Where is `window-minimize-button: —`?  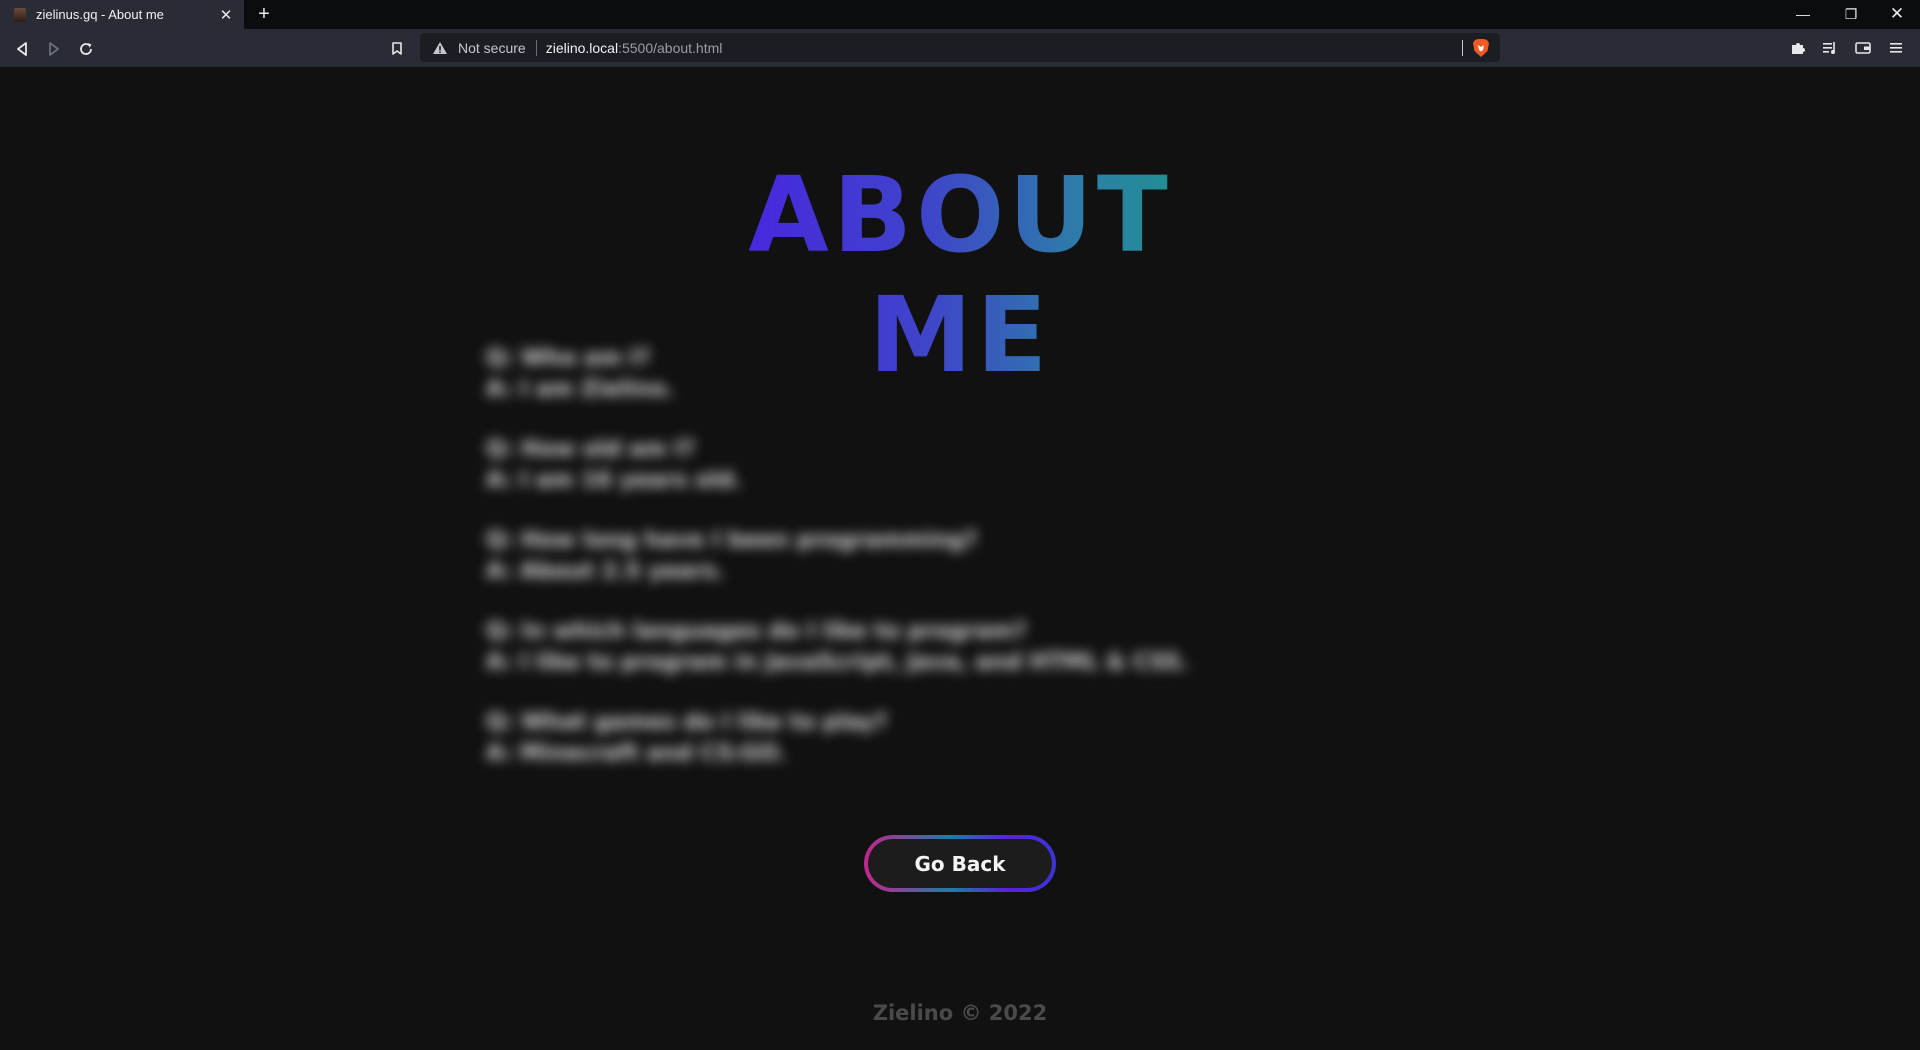 window-minimize-button: — is located at coordinates (1803, 14).